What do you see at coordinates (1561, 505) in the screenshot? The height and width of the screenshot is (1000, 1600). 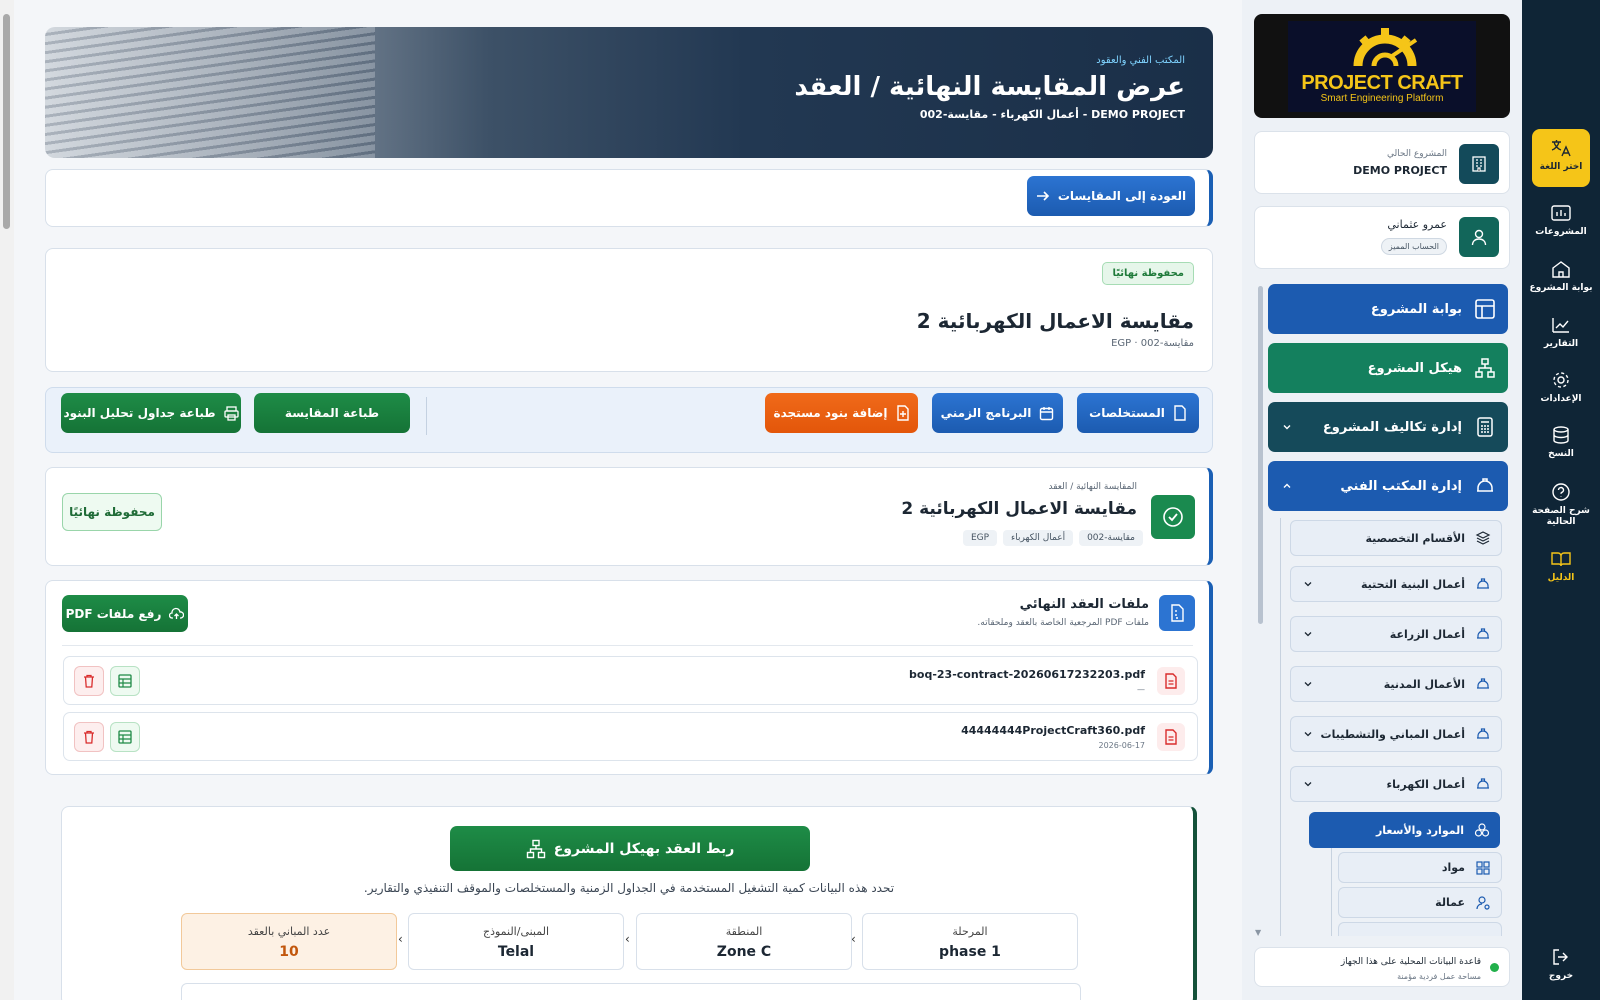 I see `rail-page-help: شرح الصفحة الحالية` at bounding box center [1561, 505].